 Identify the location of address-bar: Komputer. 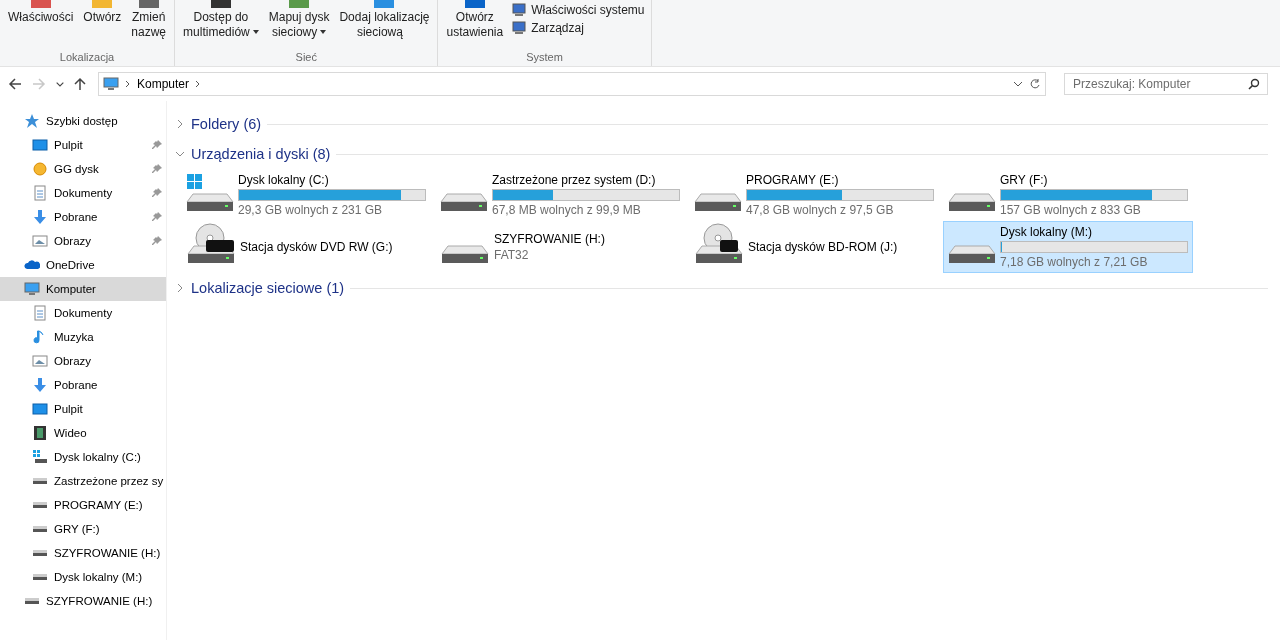
(572, 84).